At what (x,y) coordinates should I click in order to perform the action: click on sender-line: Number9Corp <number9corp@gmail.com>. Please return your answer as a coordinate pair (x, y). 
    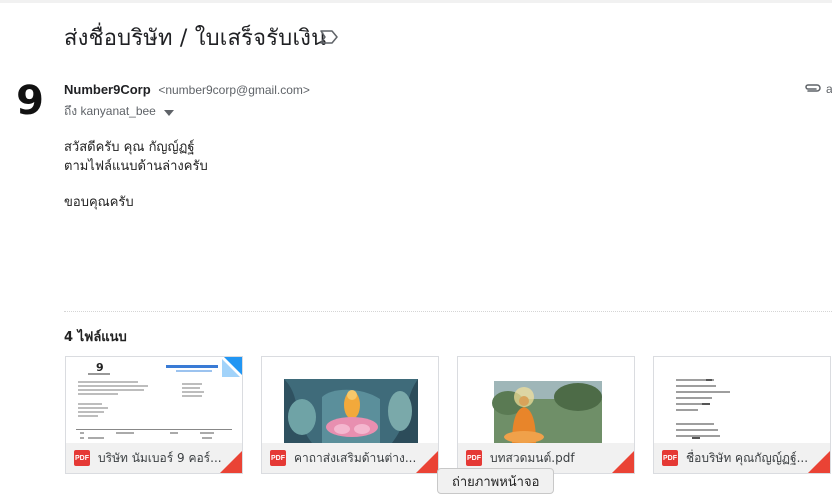
    Looking at the image, I should click on (187, 89).